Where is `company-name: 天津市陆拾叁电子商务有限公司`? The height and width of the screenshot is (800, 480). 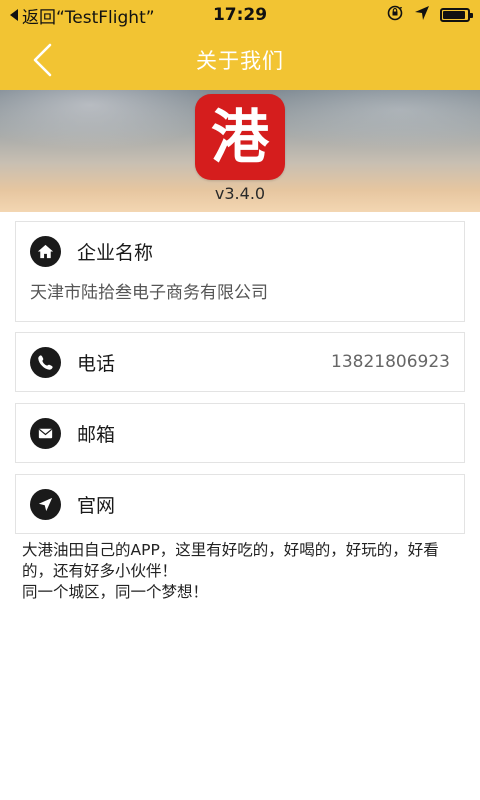 company-name: 天津市陆拾叁电子商务有限公司 is located at coordinates (149, 293).